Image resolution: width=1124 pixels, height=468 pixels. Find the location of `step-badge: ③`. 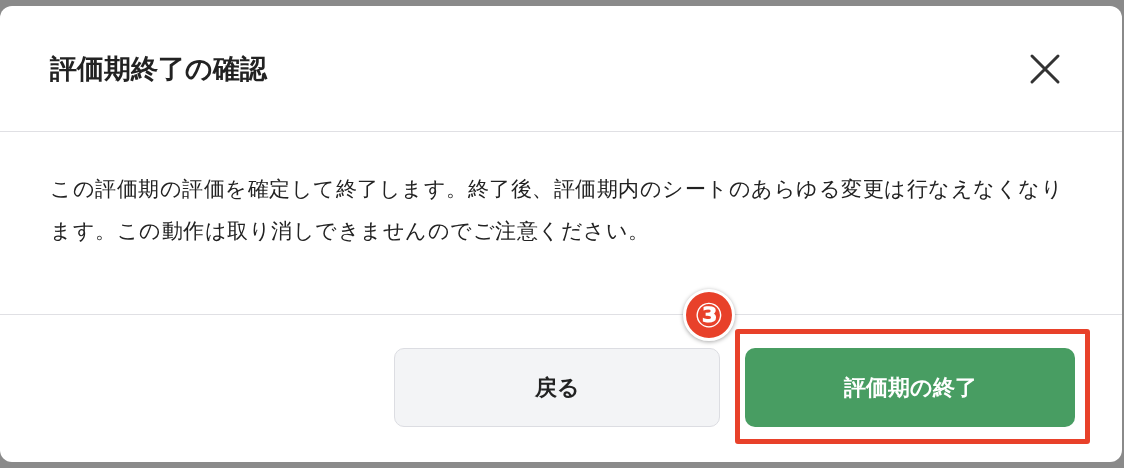

step-badge: ③ is located at coordinates (709, 315).